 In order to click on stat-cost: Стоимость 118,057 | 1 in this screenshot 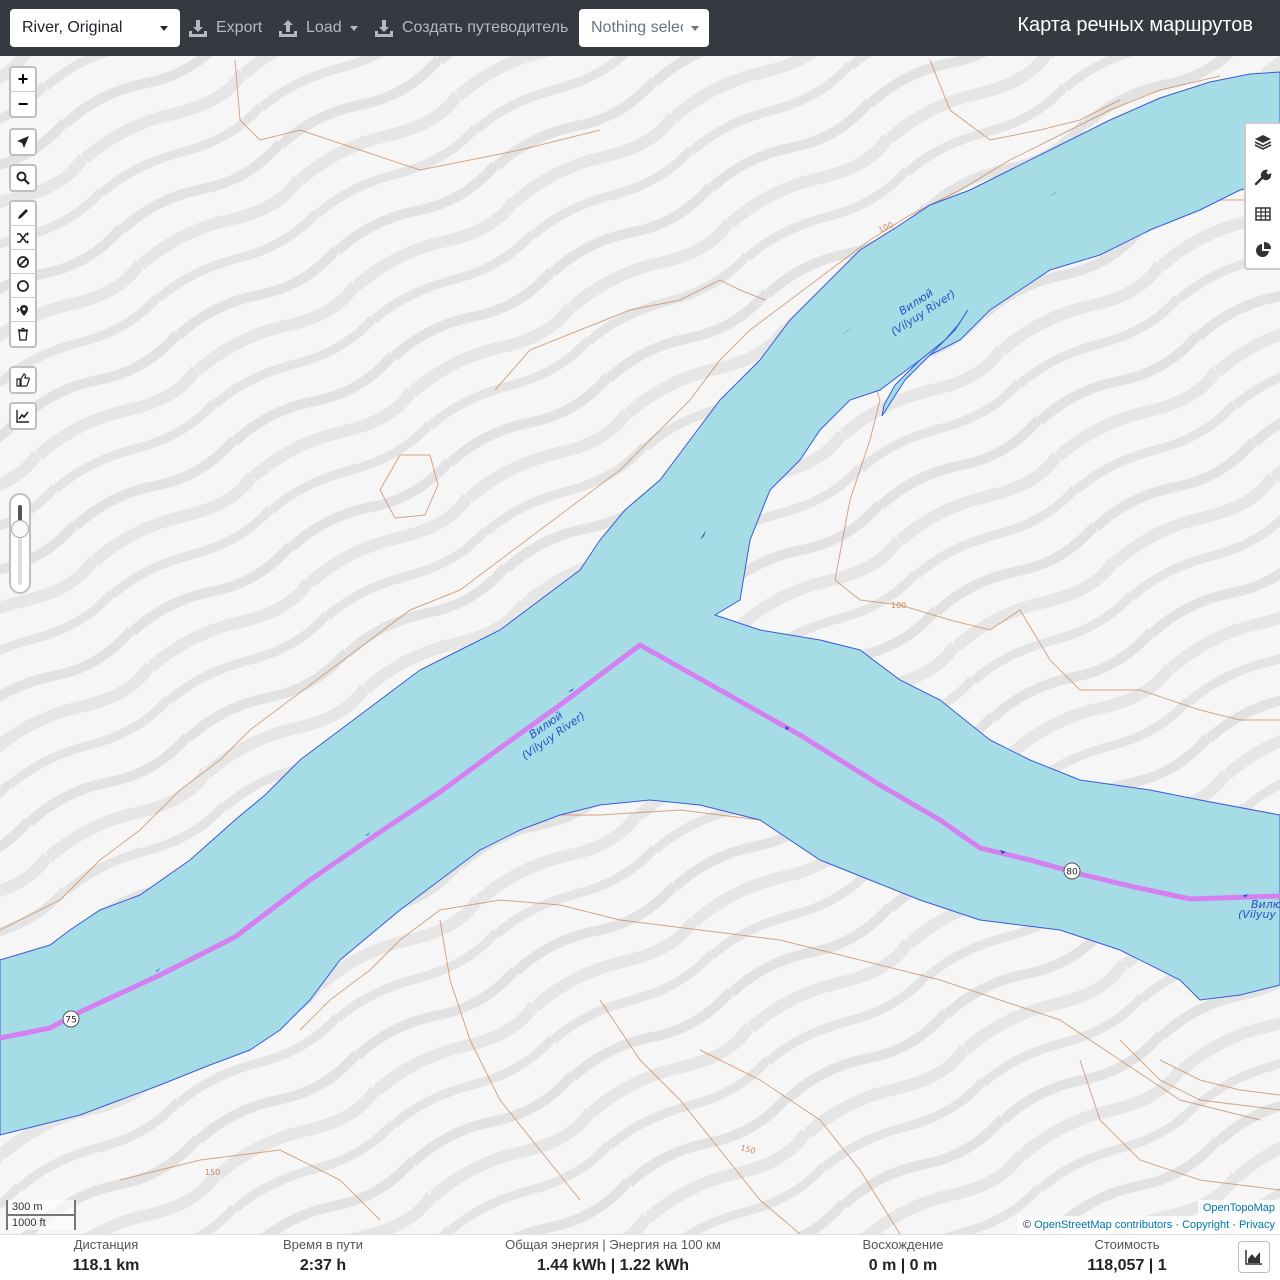, I will do `click(1127, 1256)`.